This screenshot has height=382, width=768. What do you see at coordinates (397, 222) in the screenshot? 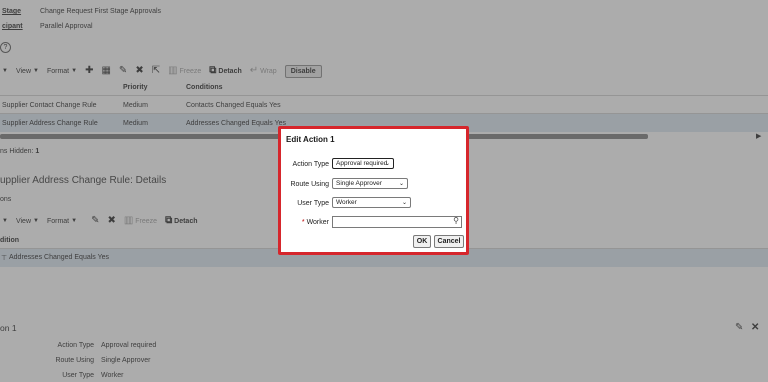
I see `worker-input: ⚲` at bounding box center [397, 222].